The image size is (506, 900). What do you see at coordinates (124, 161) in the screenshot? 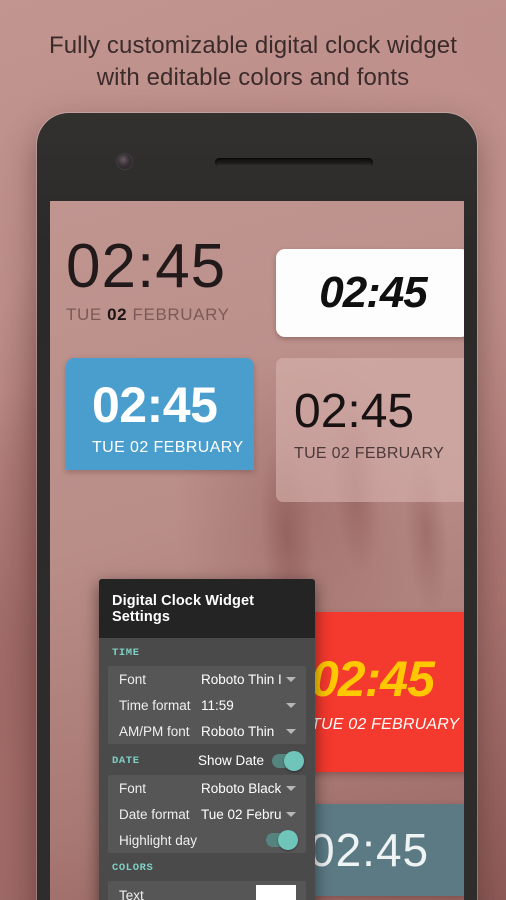
I see `front-camera-icon` at bounding box center [124, 161].